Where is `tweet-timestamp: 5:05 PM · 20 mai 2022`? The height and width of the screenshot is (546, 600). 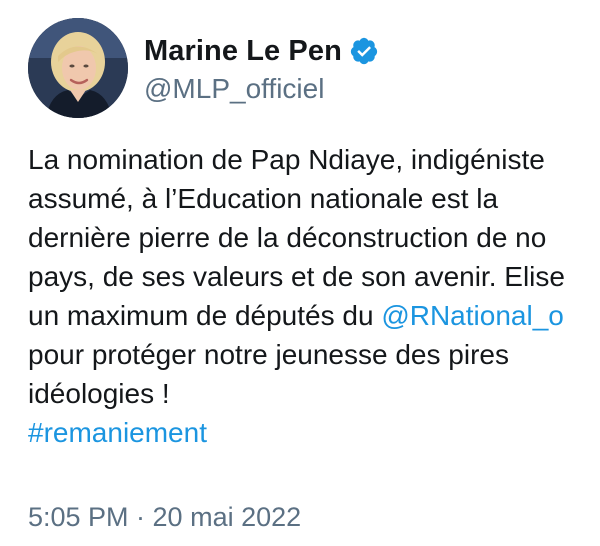
tweet-timestamp: 5:05 PM · 20 mai 2022 is located at coordinates (164, 517).